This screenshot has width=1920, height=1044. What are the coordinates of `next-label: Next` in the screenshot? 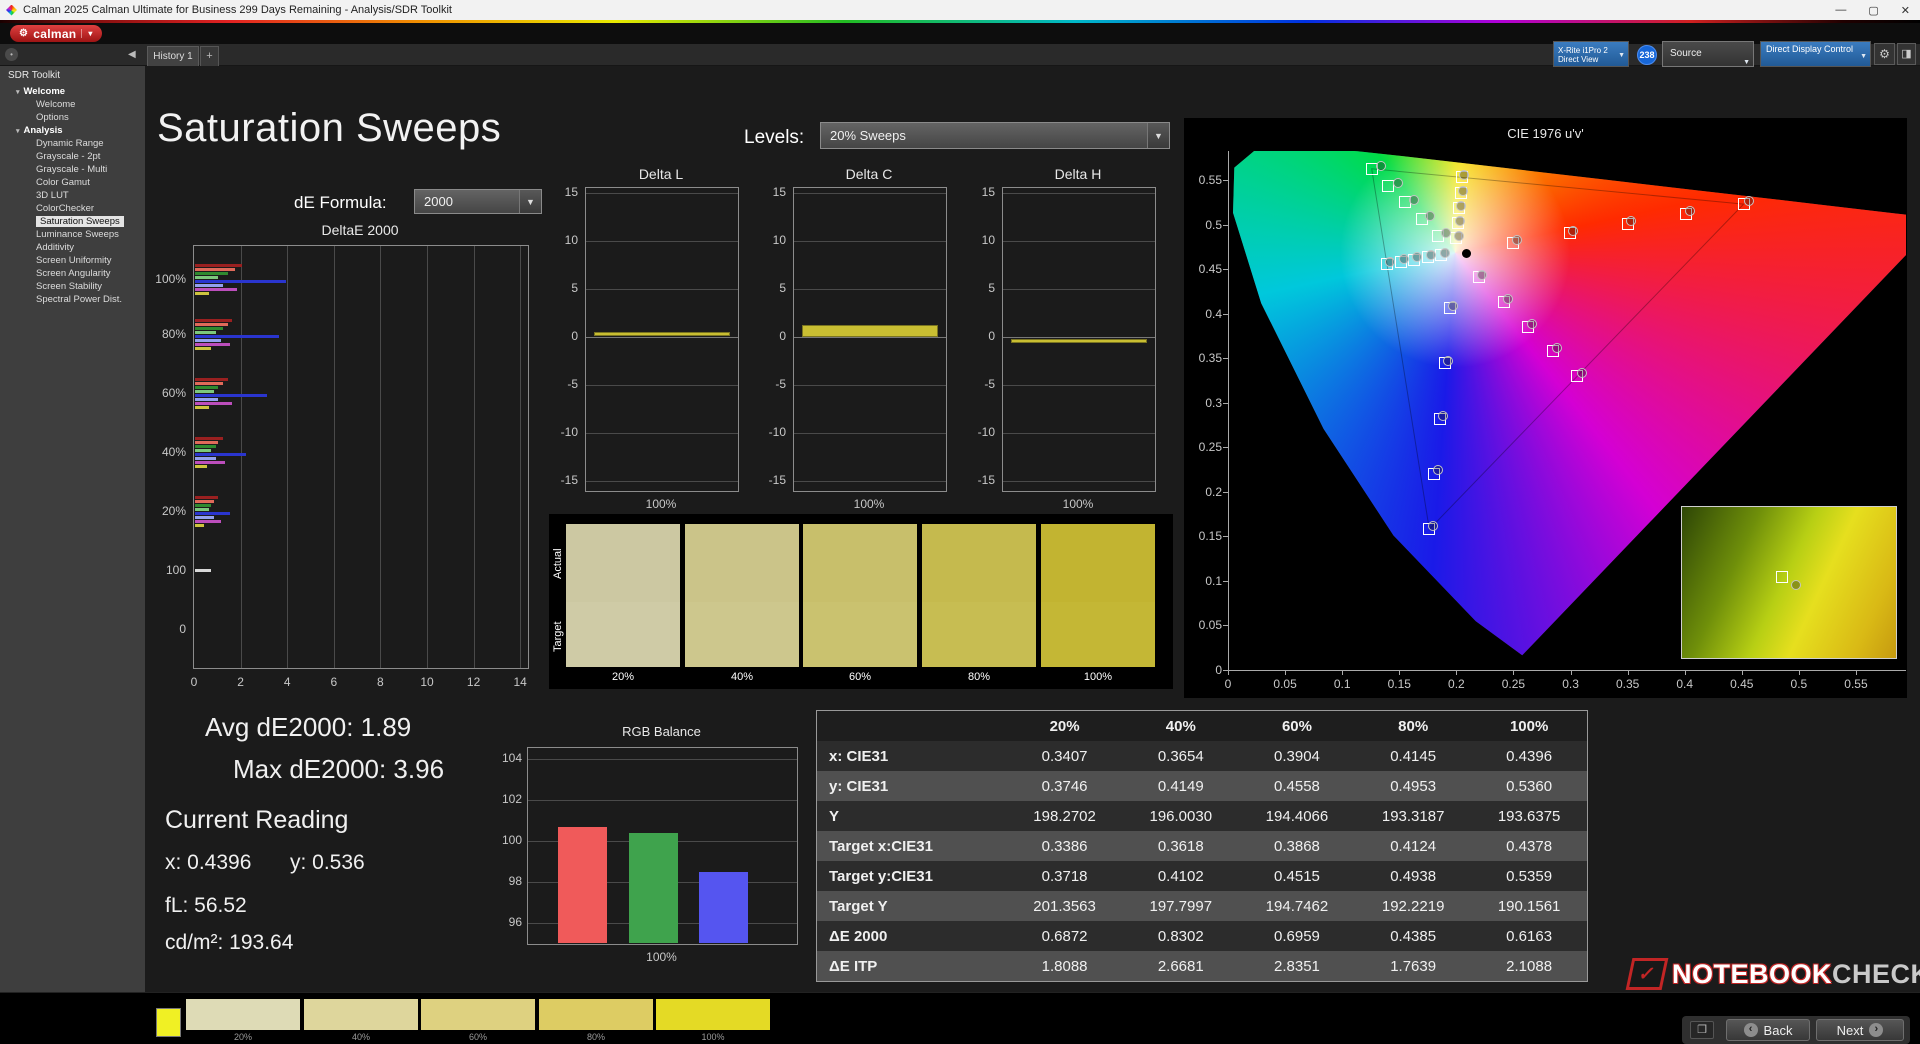 It's located at (1850, 1030).